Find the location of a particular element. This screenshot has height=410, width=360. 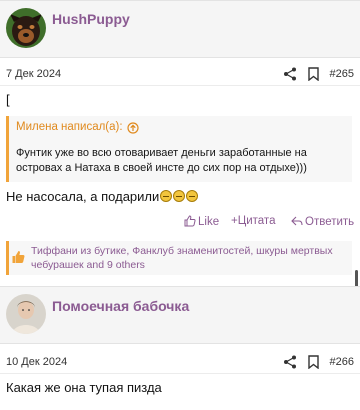

post-date: 10 Дек 2024 is located at coordinates (36, 362).